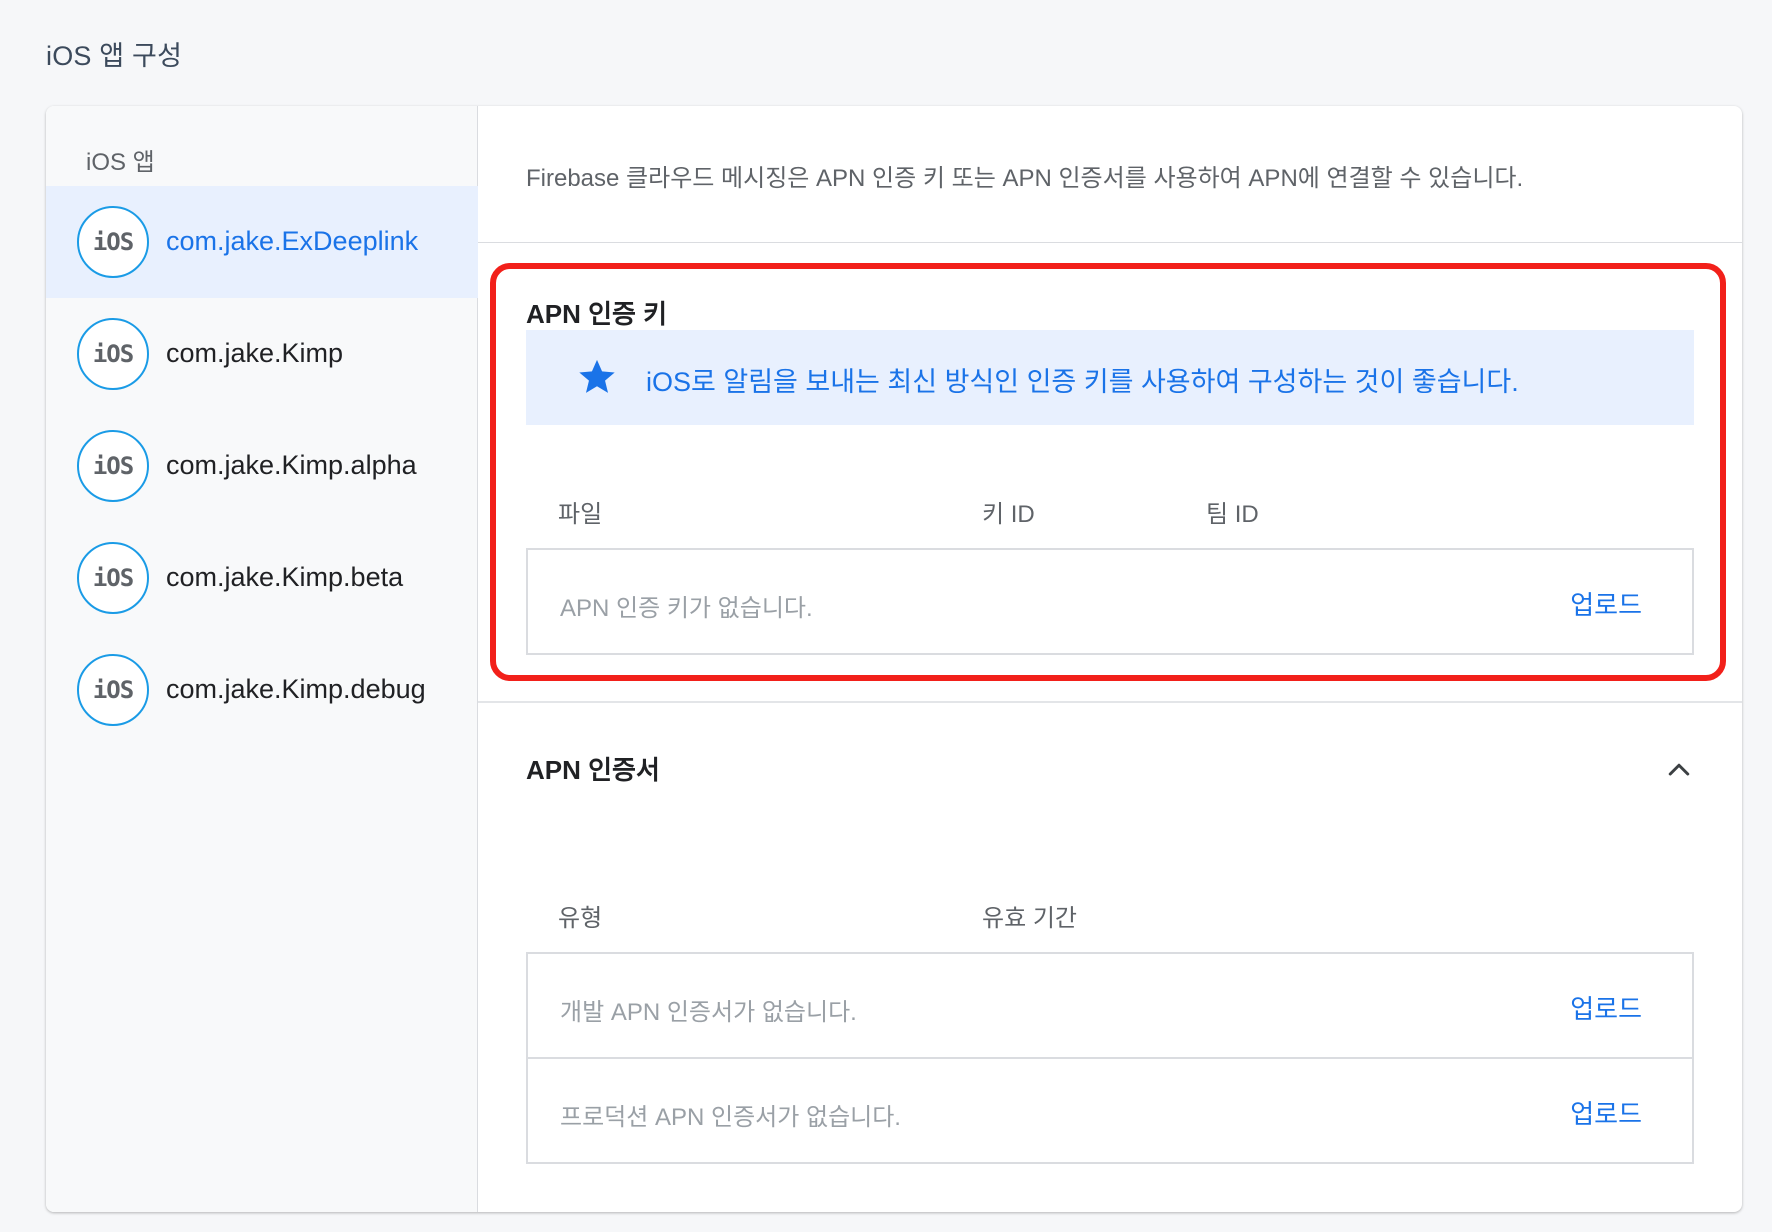 Image resolution: width=1772 pixels, height=1232 pixels. What do you see at coordinates (1110, 1005) in the screenshot?
I see `dev-certificate-row: 개발 APN 인증서가 없습니다. 업로드` at bounding box center [1110, 1005].